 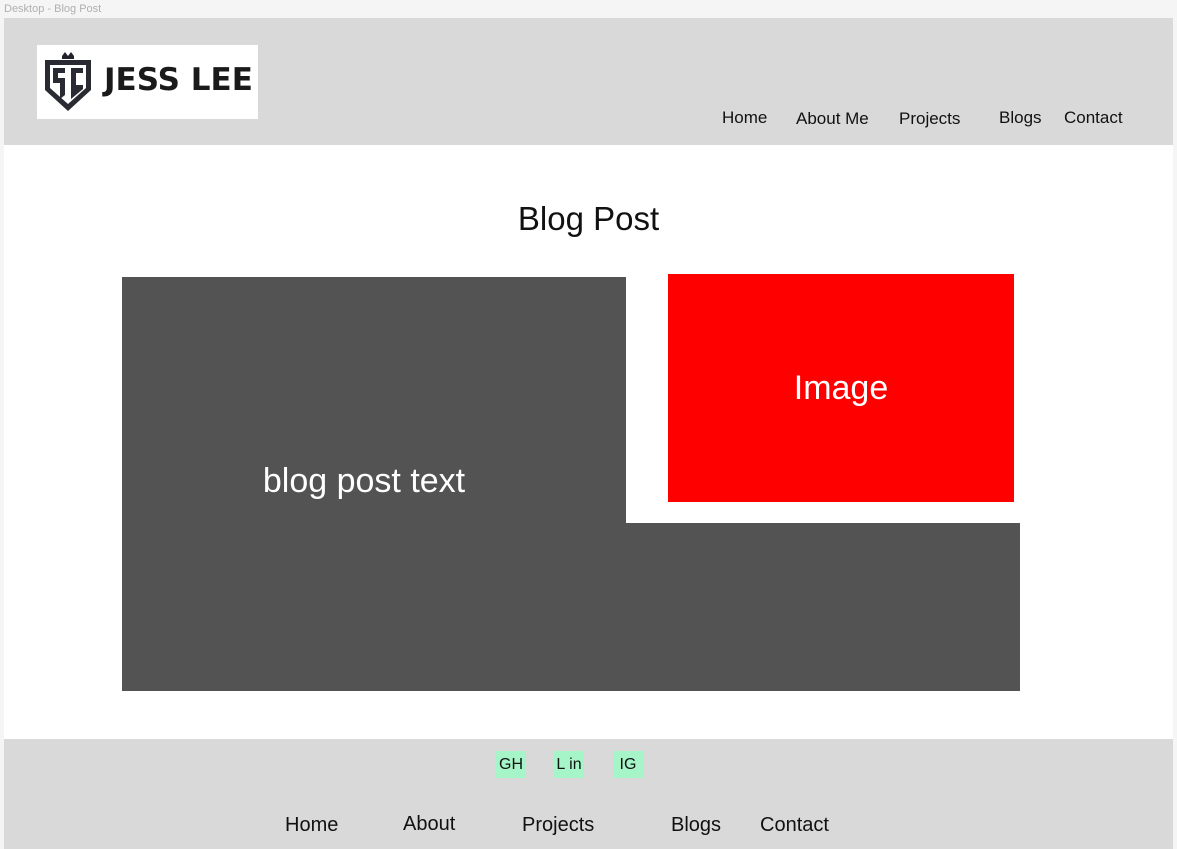 I want to click on shield-monogram-icon, so click(x=68, y=81).